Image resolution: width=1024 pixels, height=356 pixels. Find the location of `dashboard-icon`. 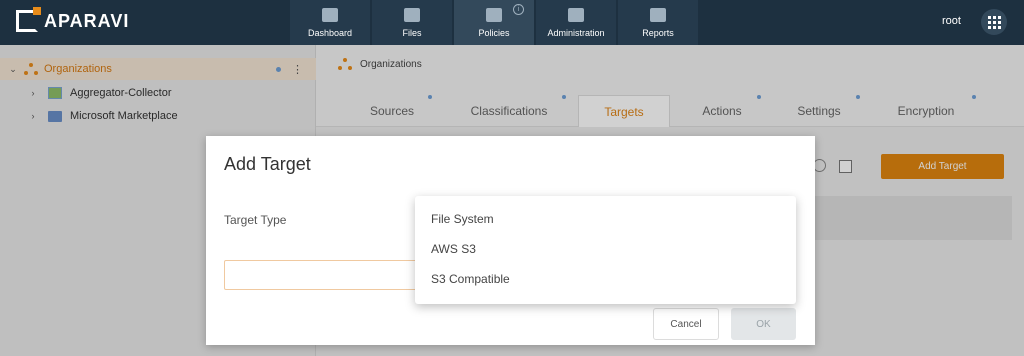

dashboard-icon is located at coordinates (330, 14).